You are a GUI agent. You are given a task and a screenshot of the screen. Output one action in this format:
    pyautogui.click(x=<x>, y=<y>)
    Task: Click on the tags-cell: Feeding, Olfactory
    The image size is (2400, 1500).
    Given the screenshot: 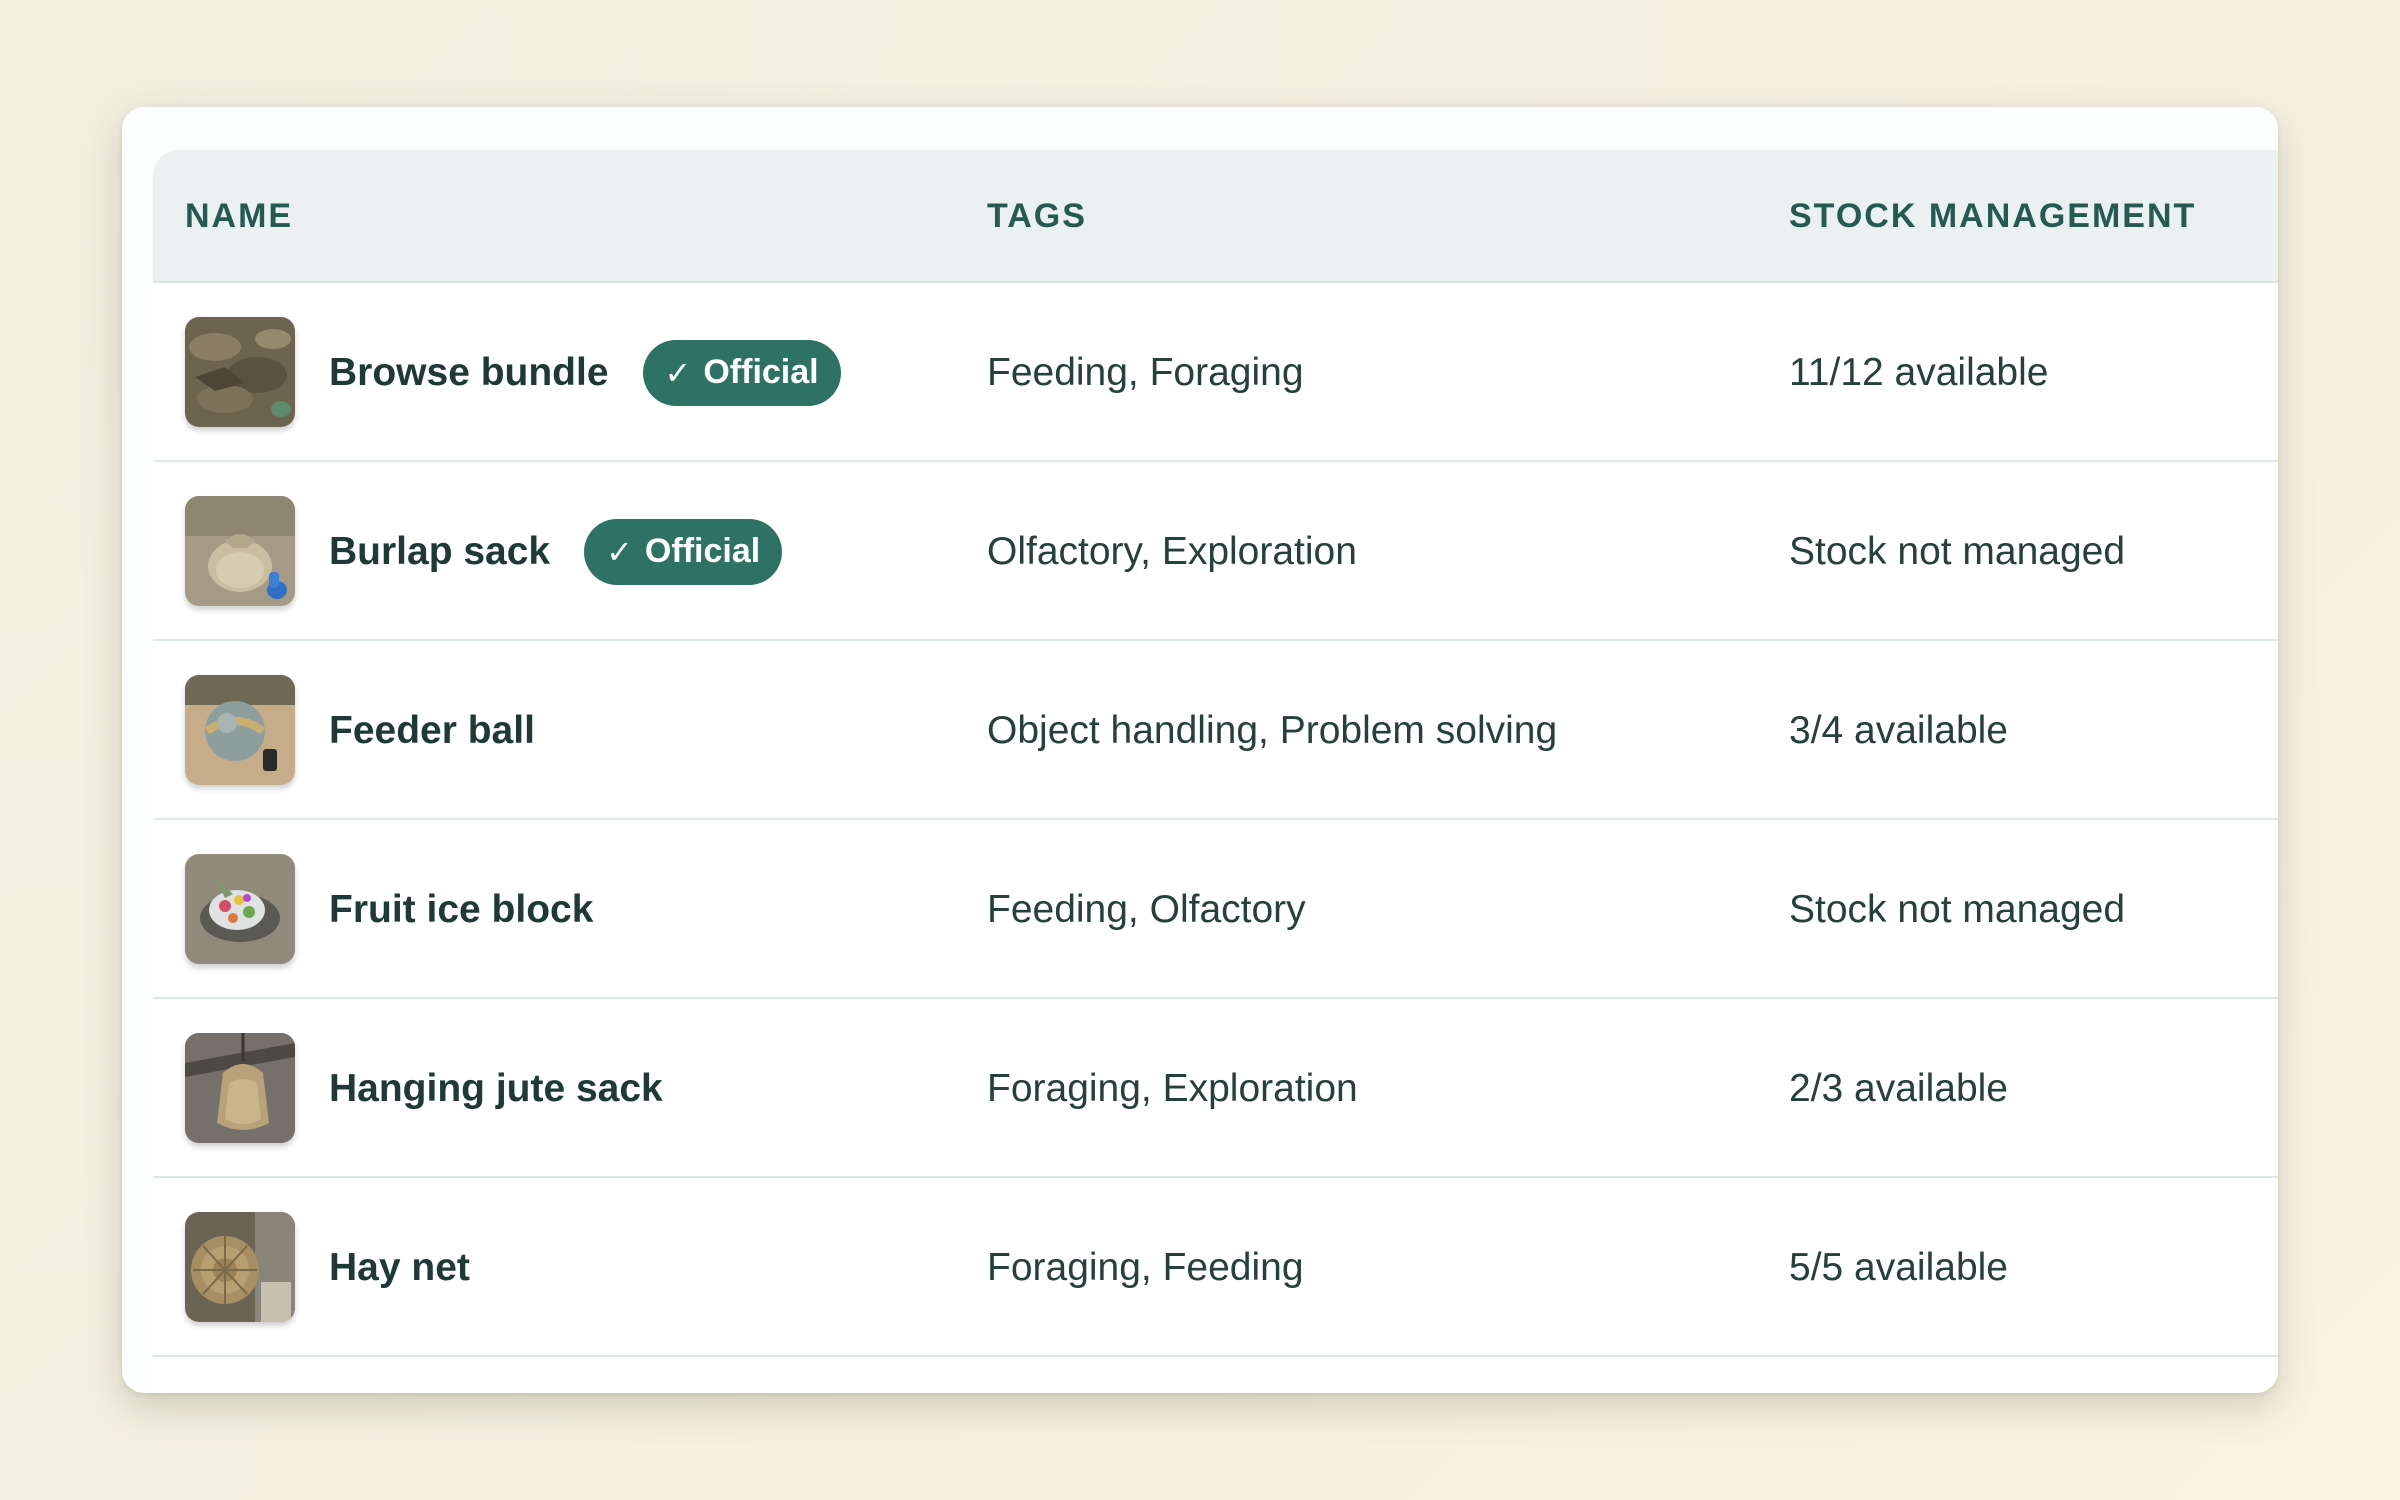 What is the action you would take?
    pyautogui.click(x=1146, y=909)
    